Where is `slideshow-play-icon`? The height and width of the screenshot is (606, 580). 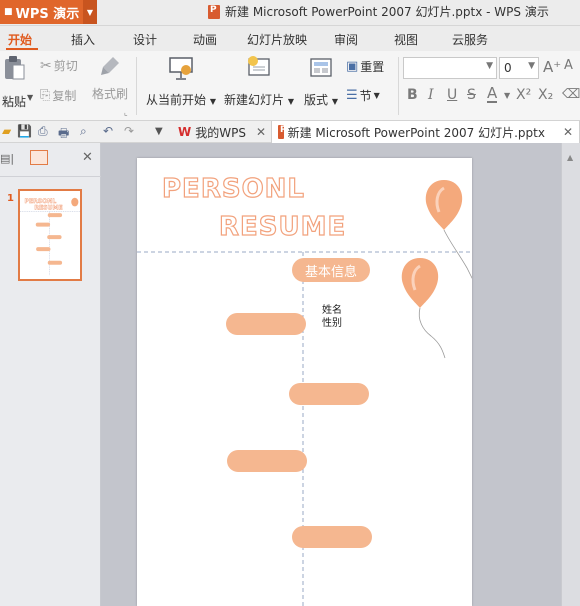 slideshow-play-icon is located at coordinates (181, 68).